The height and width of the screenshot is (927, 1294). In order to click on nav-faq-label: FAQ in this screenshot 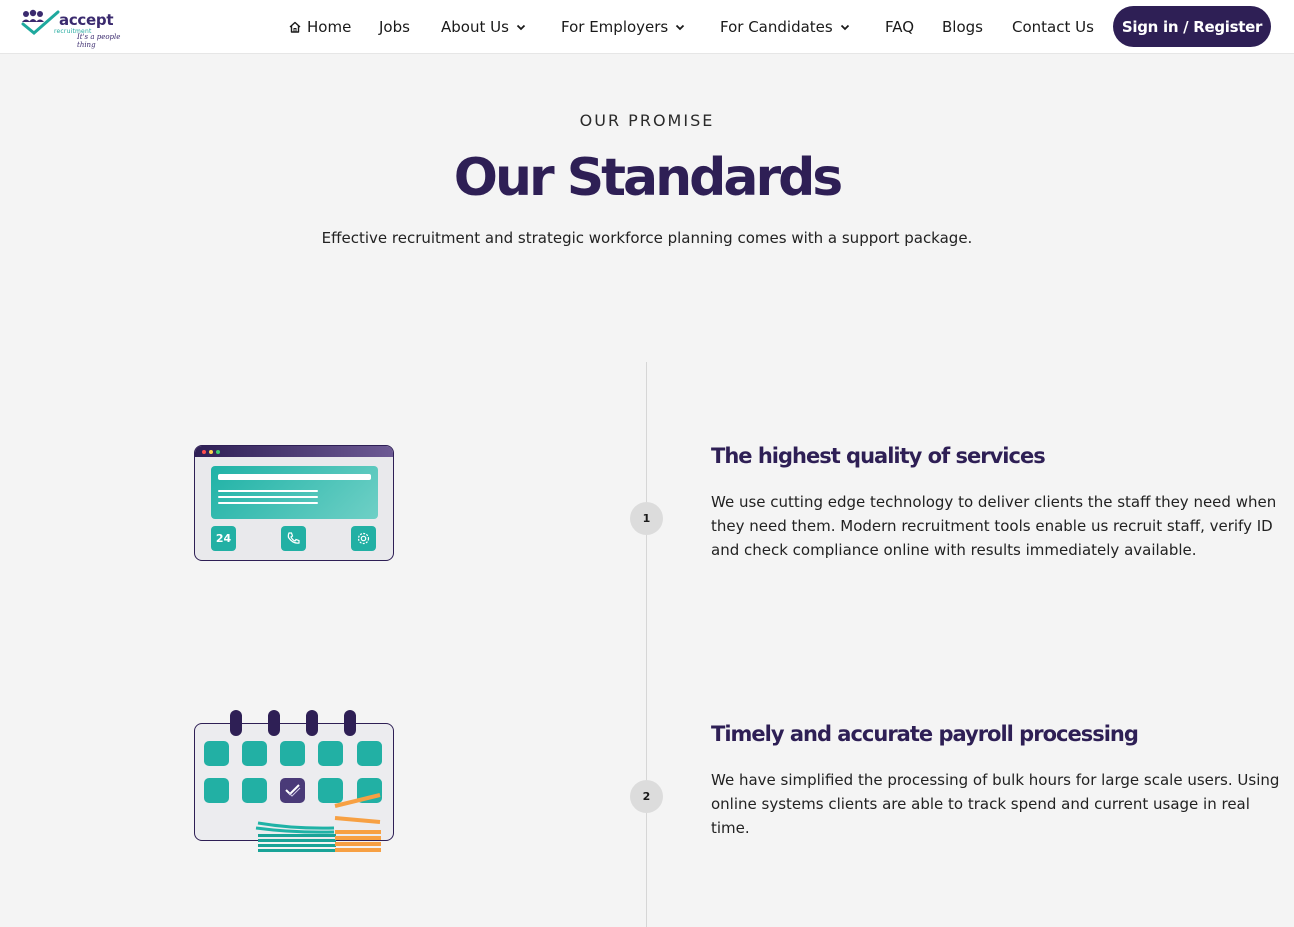, I will do `click(900, 27)`.